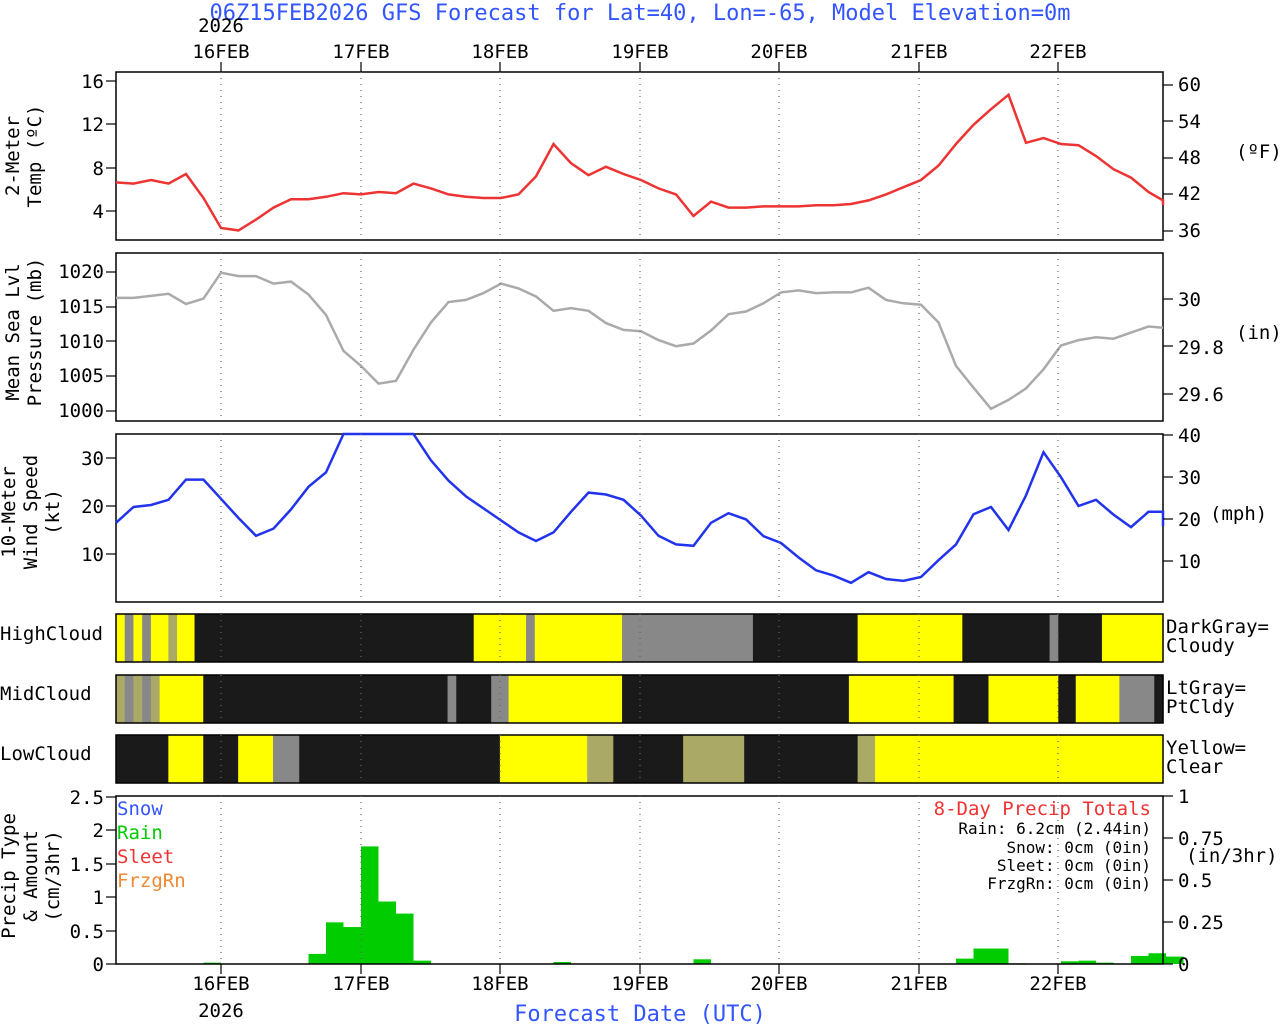 The width and height of the screenshot is (1280, 1024). I want to click on bottom-date-label: 21FEB, so click(918, 984).